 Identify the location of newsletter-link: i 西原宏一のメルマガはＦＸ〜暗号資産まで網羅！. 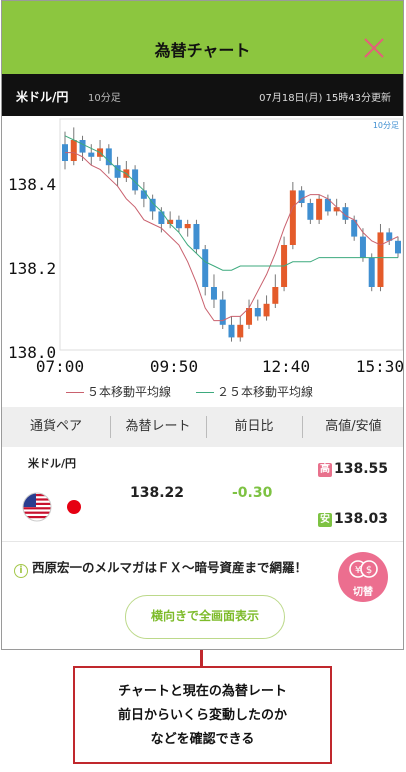
(160, 567).